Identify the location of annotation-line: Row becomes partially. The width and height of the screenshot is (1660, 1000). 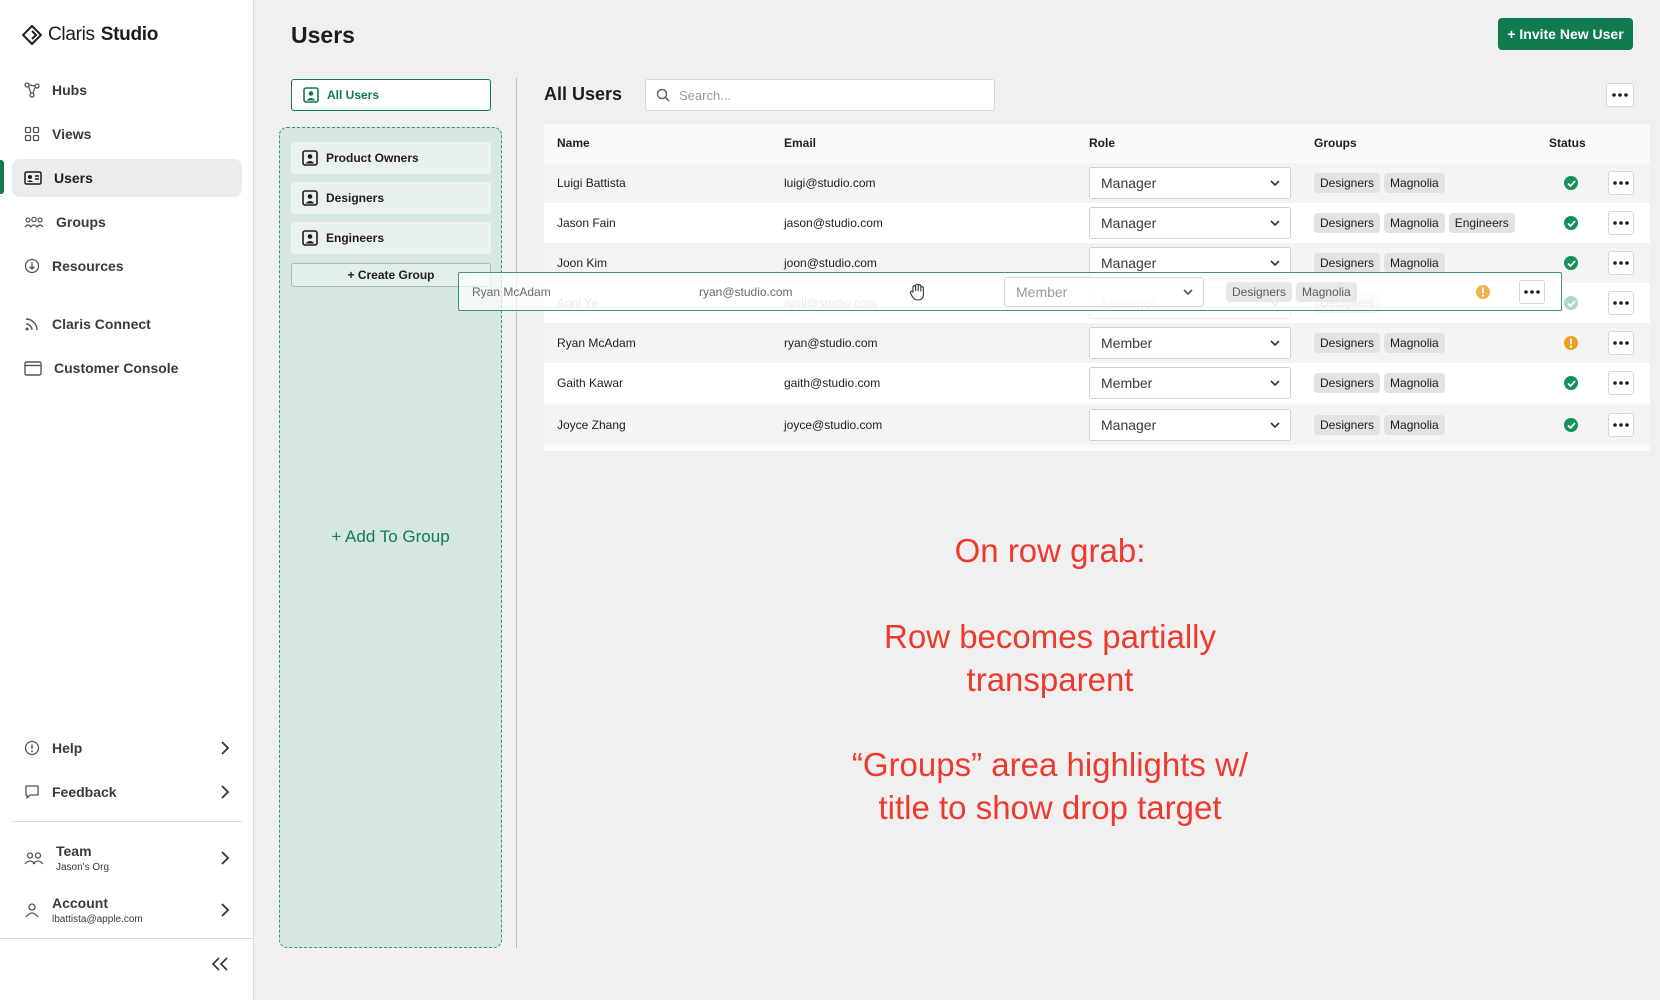
(1050, 636).